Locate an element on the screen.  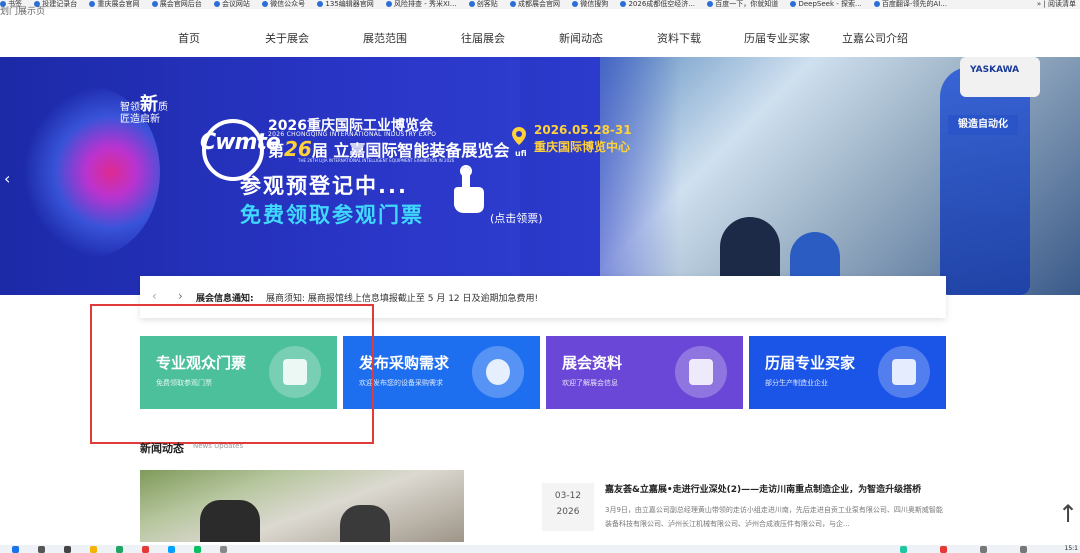
nav-news: 新闻动态 is located at coordinates (581, 38).